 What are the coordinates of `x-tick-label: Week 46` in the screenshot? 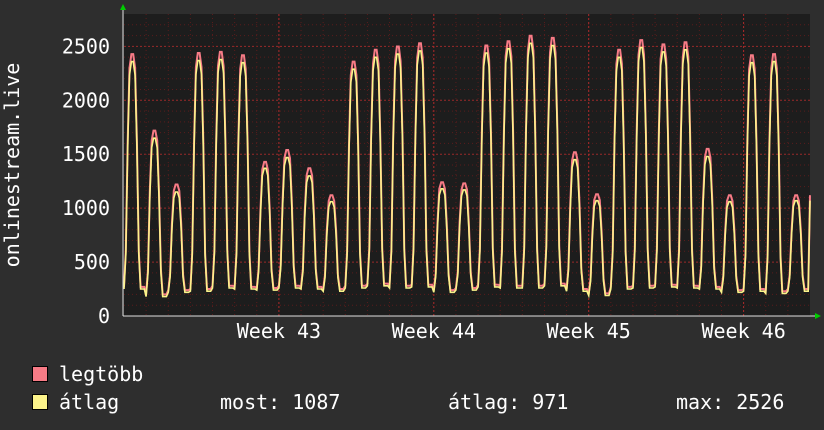 It's located at (743, 331).